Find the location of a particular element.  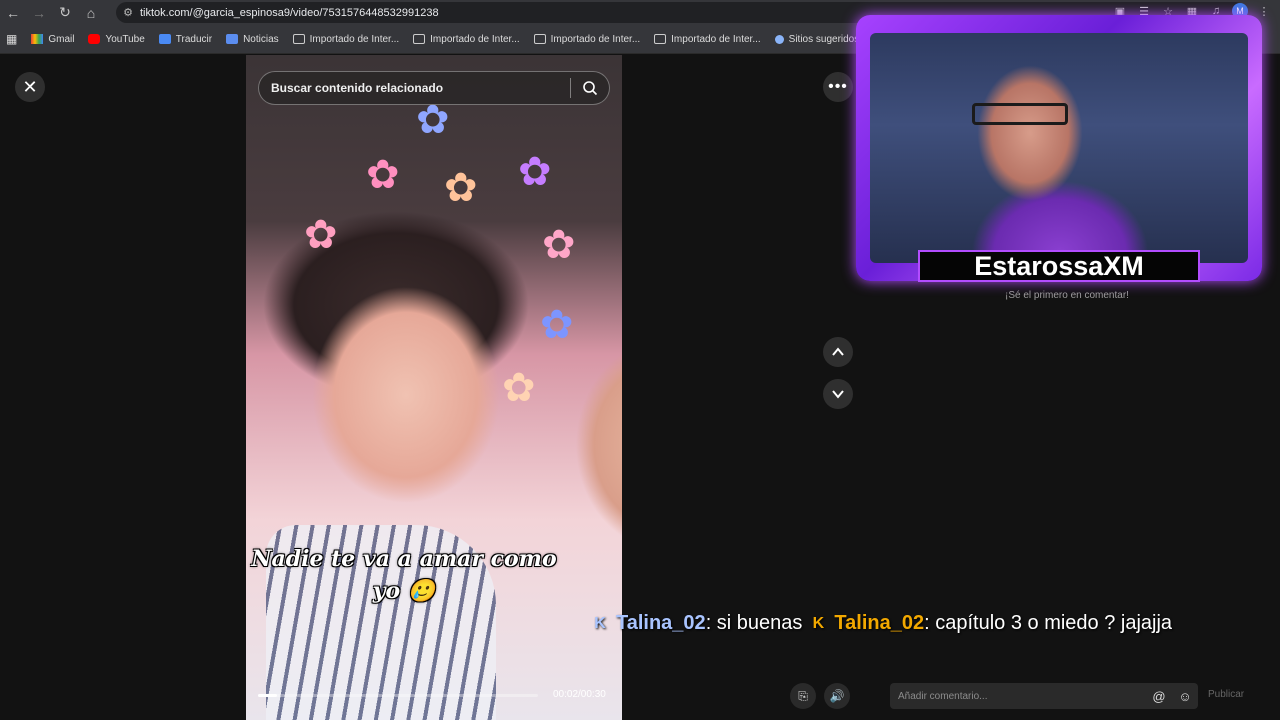

chat-message: Talina_02: si buenas is located at coordinates (709, 623).